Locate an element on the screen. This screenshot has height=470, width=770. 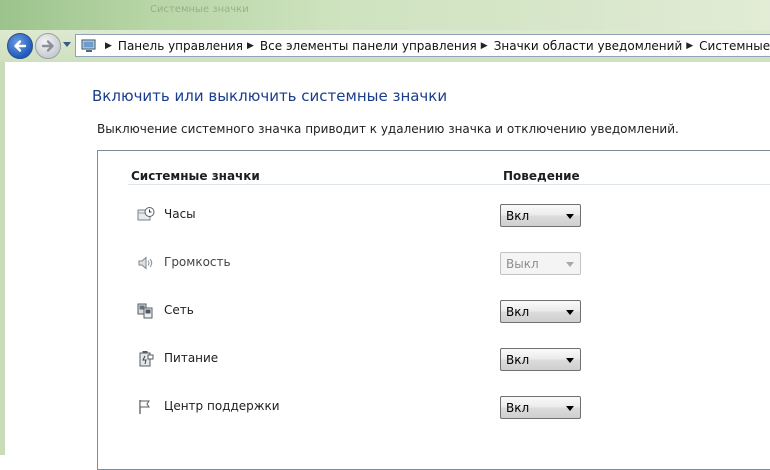
behavior-select-network: Вкл is located at coordinates (540, 311).